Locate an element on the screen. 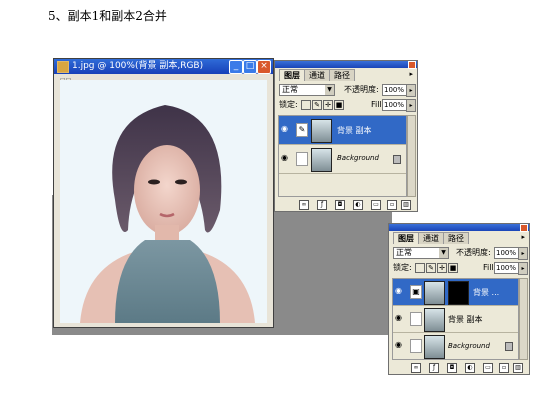 Image resolution: width=550 pixels, height=413 pixels. layers-list: ◉ ✎ 背景 副本 ◉ Background is located at coordinates (342, 156).